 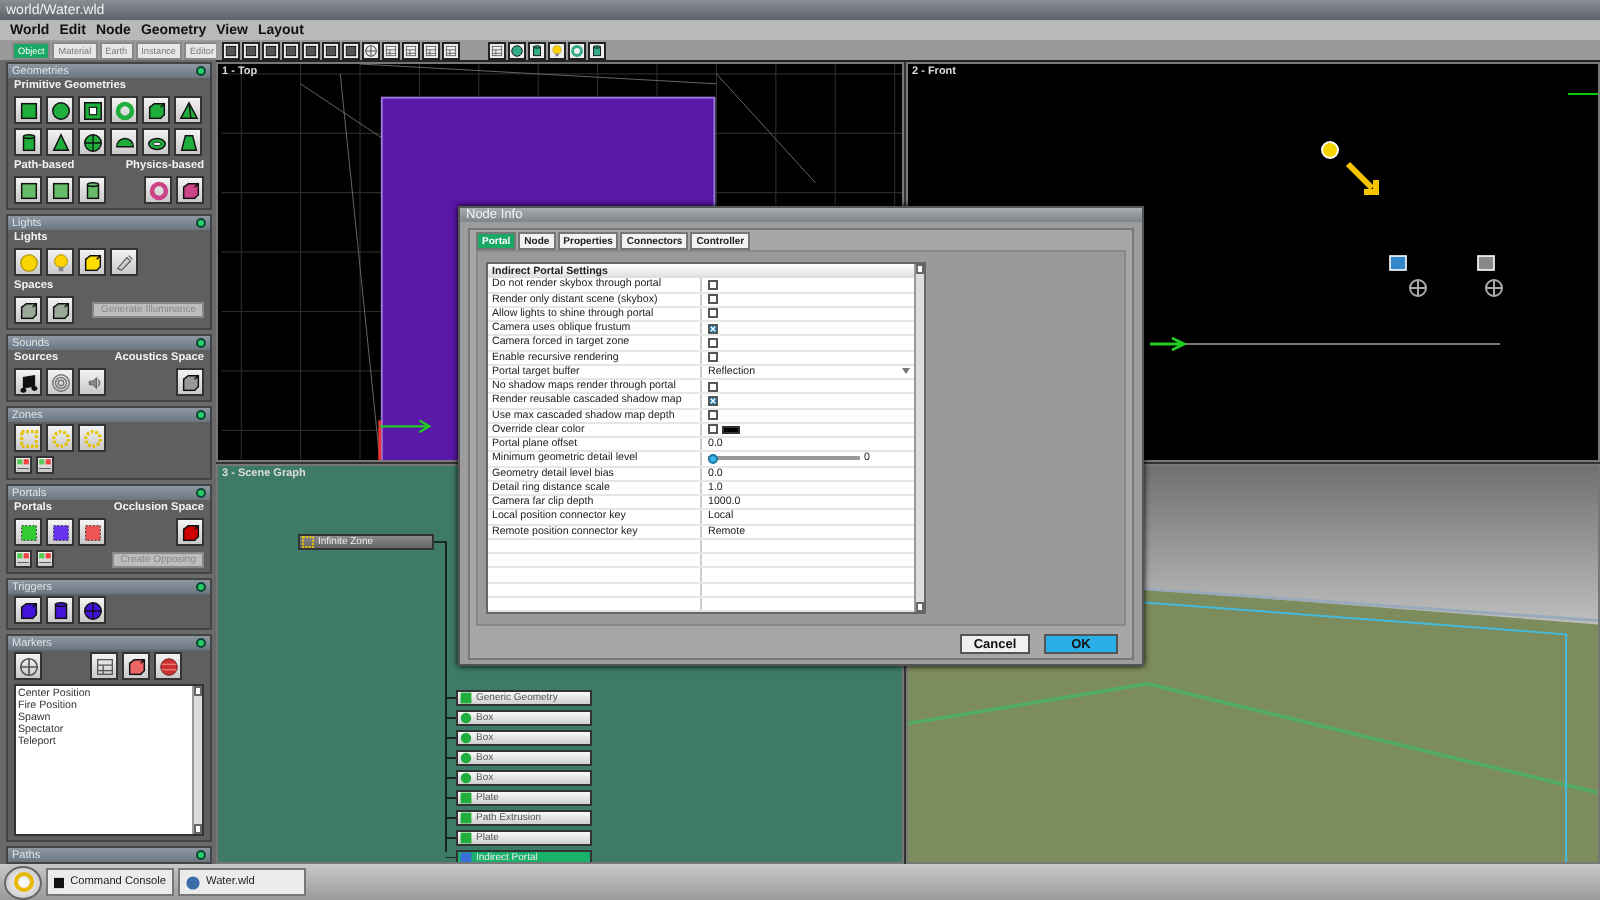 I want to click on slider-thumb, so click(x=713, y=458).